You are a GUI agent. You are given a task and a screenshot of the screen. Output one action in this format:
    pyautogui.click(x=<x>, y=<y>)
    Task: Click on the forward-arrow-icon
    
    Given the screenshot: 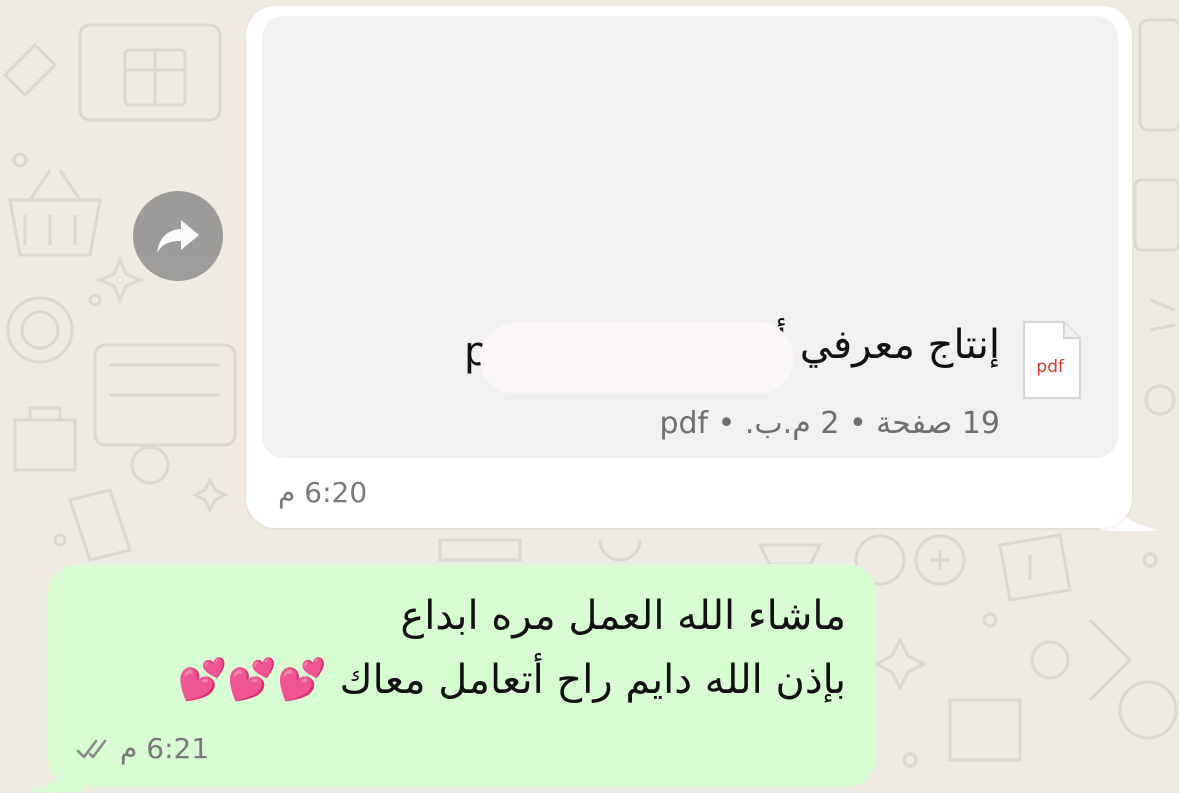 What is the action you would take?
    pyautogui.click(x=178, y=236)
    